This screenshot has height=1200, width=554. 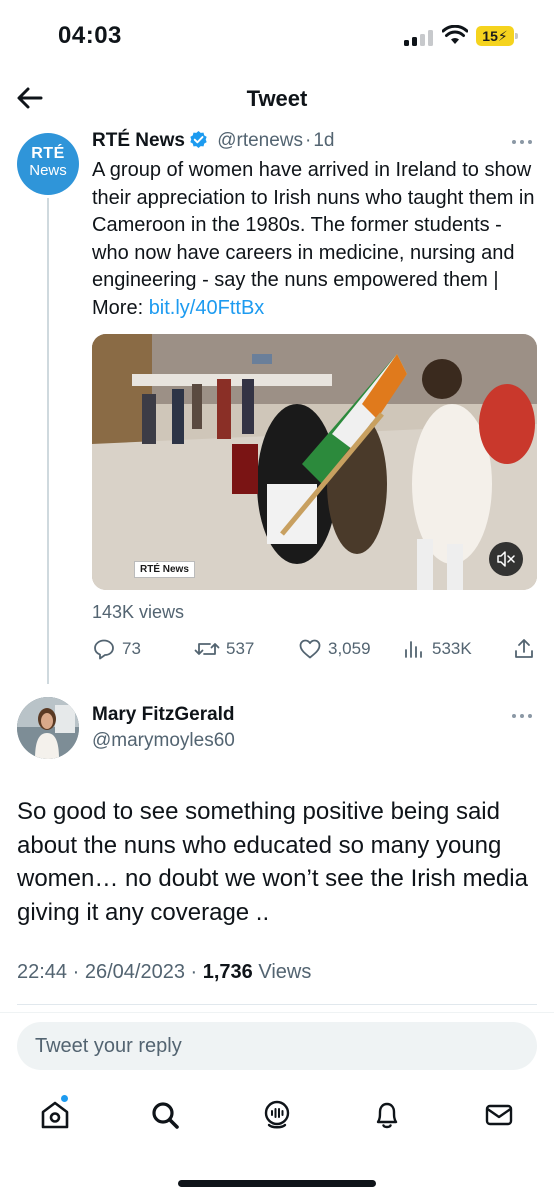 What do you see at coordinates (116, 649) in the screenshot?
I see `reply-button: 73` at bounding box center [116, 649].